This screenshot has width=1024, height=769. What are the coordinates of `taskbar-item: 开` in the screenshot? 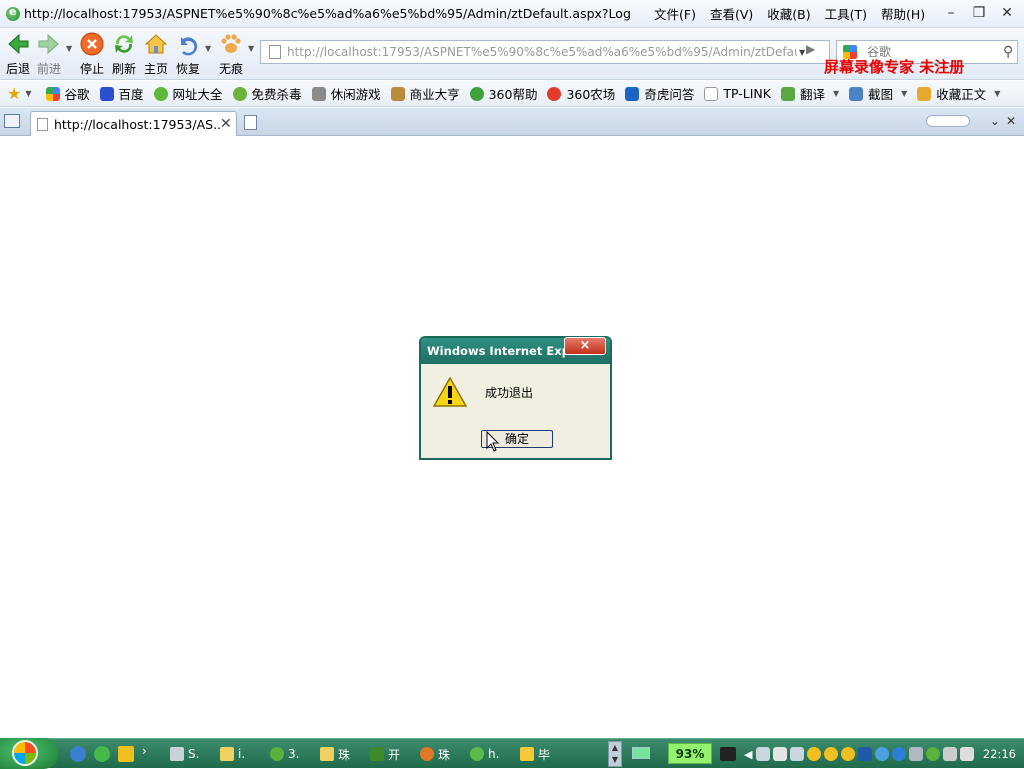 It's located at (385, 754).